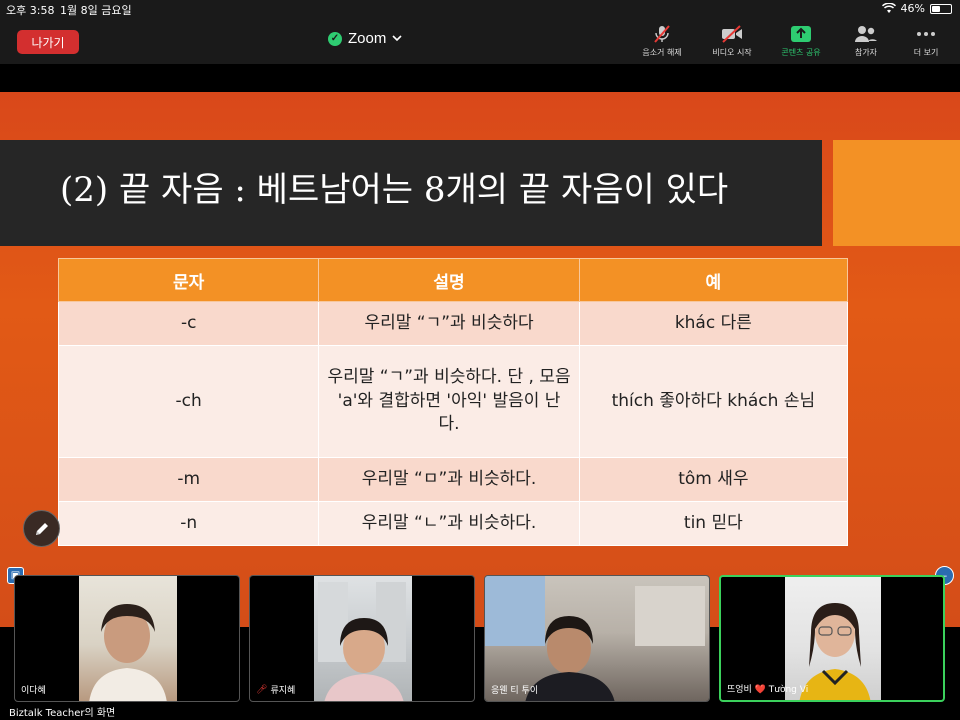 This screenshot has width=960, height=720. Describe the element at coordinates (732, 34) in the screenshot. I see `video-off-icon` at that location.